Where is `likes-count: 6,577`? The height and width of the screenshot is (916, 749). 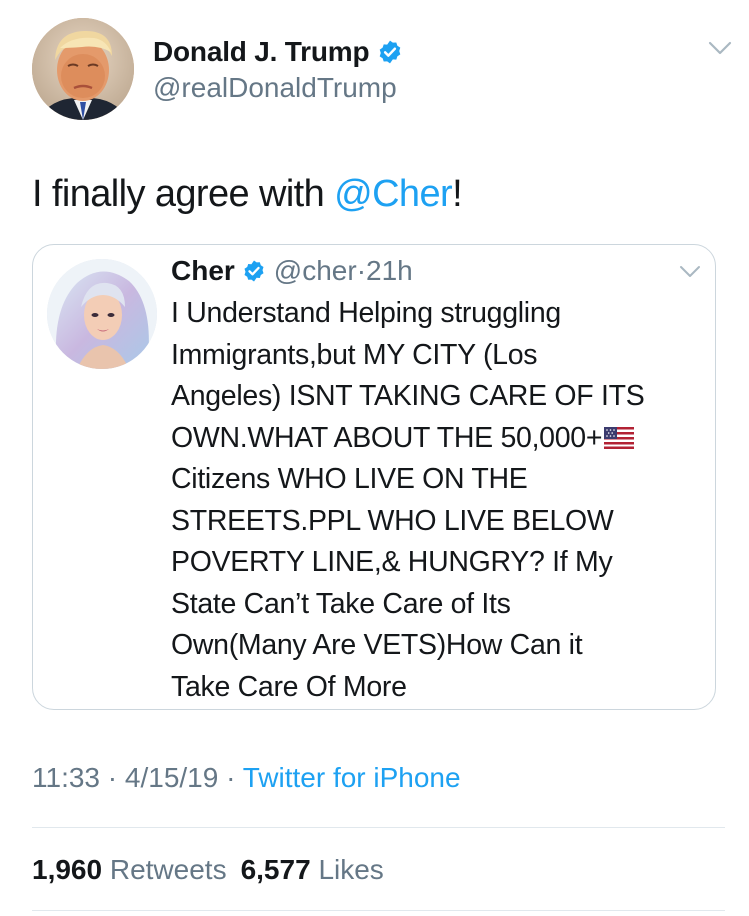
likes-count: 6,577 is located at coordinates (275, 869).